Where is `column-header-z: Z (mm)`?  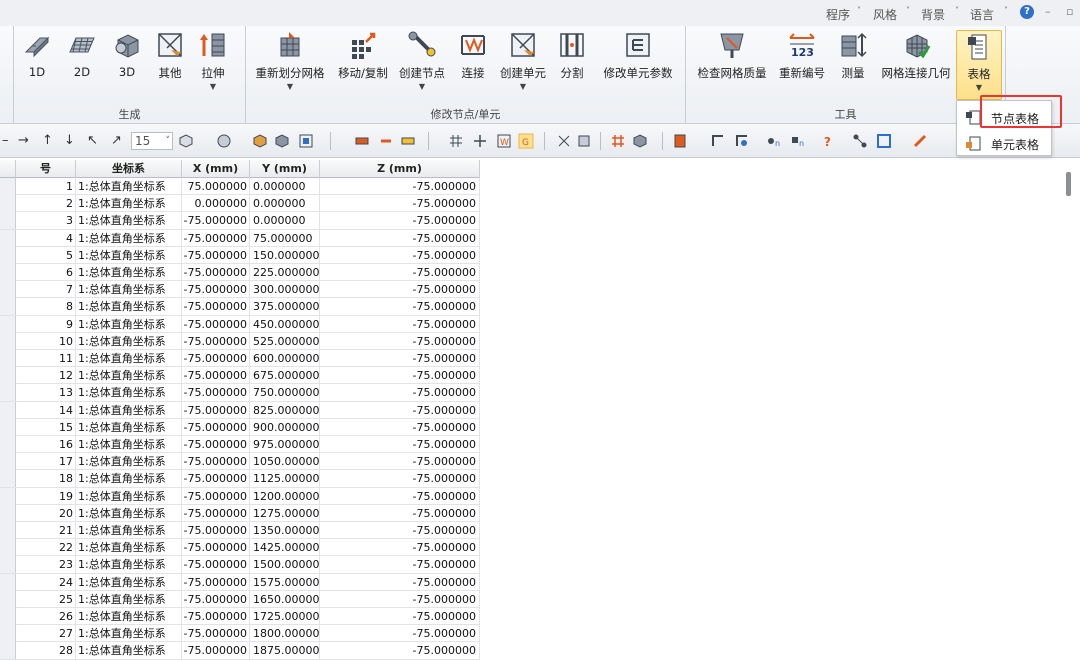 column-header-z: Z (mm) is located at coordinates (400, 169).